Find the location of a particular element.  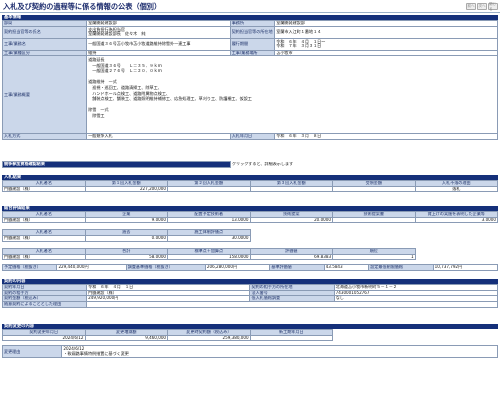

table-row: 2024/6/12 9,460,000 259,380,000 is located at coordinates (250, 338).